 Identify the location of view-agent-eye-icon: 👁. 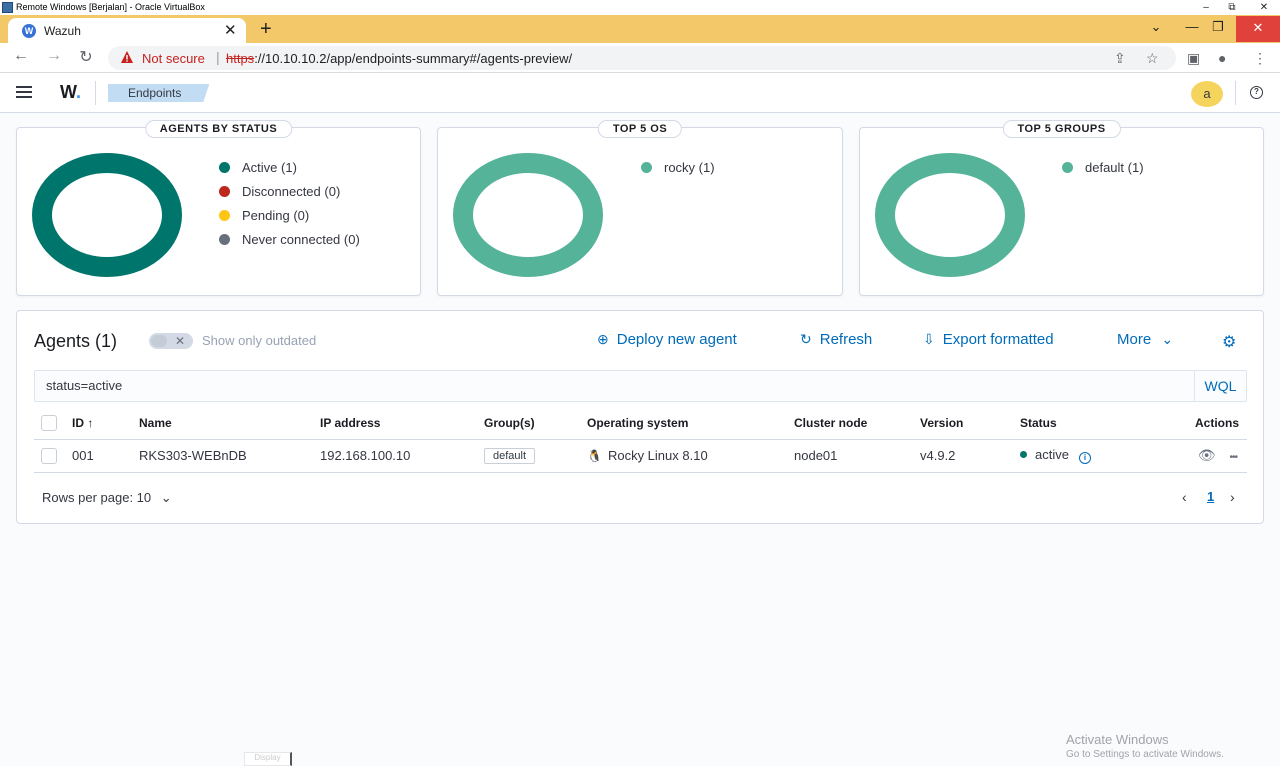
(1207, 455).